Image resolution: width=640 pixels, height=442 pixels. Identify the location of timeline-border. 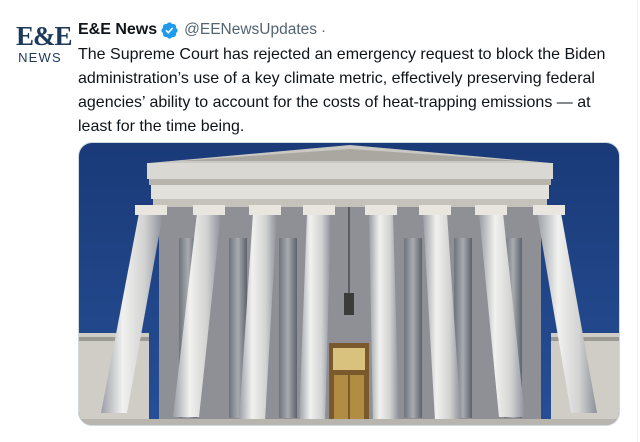
(637, 221).